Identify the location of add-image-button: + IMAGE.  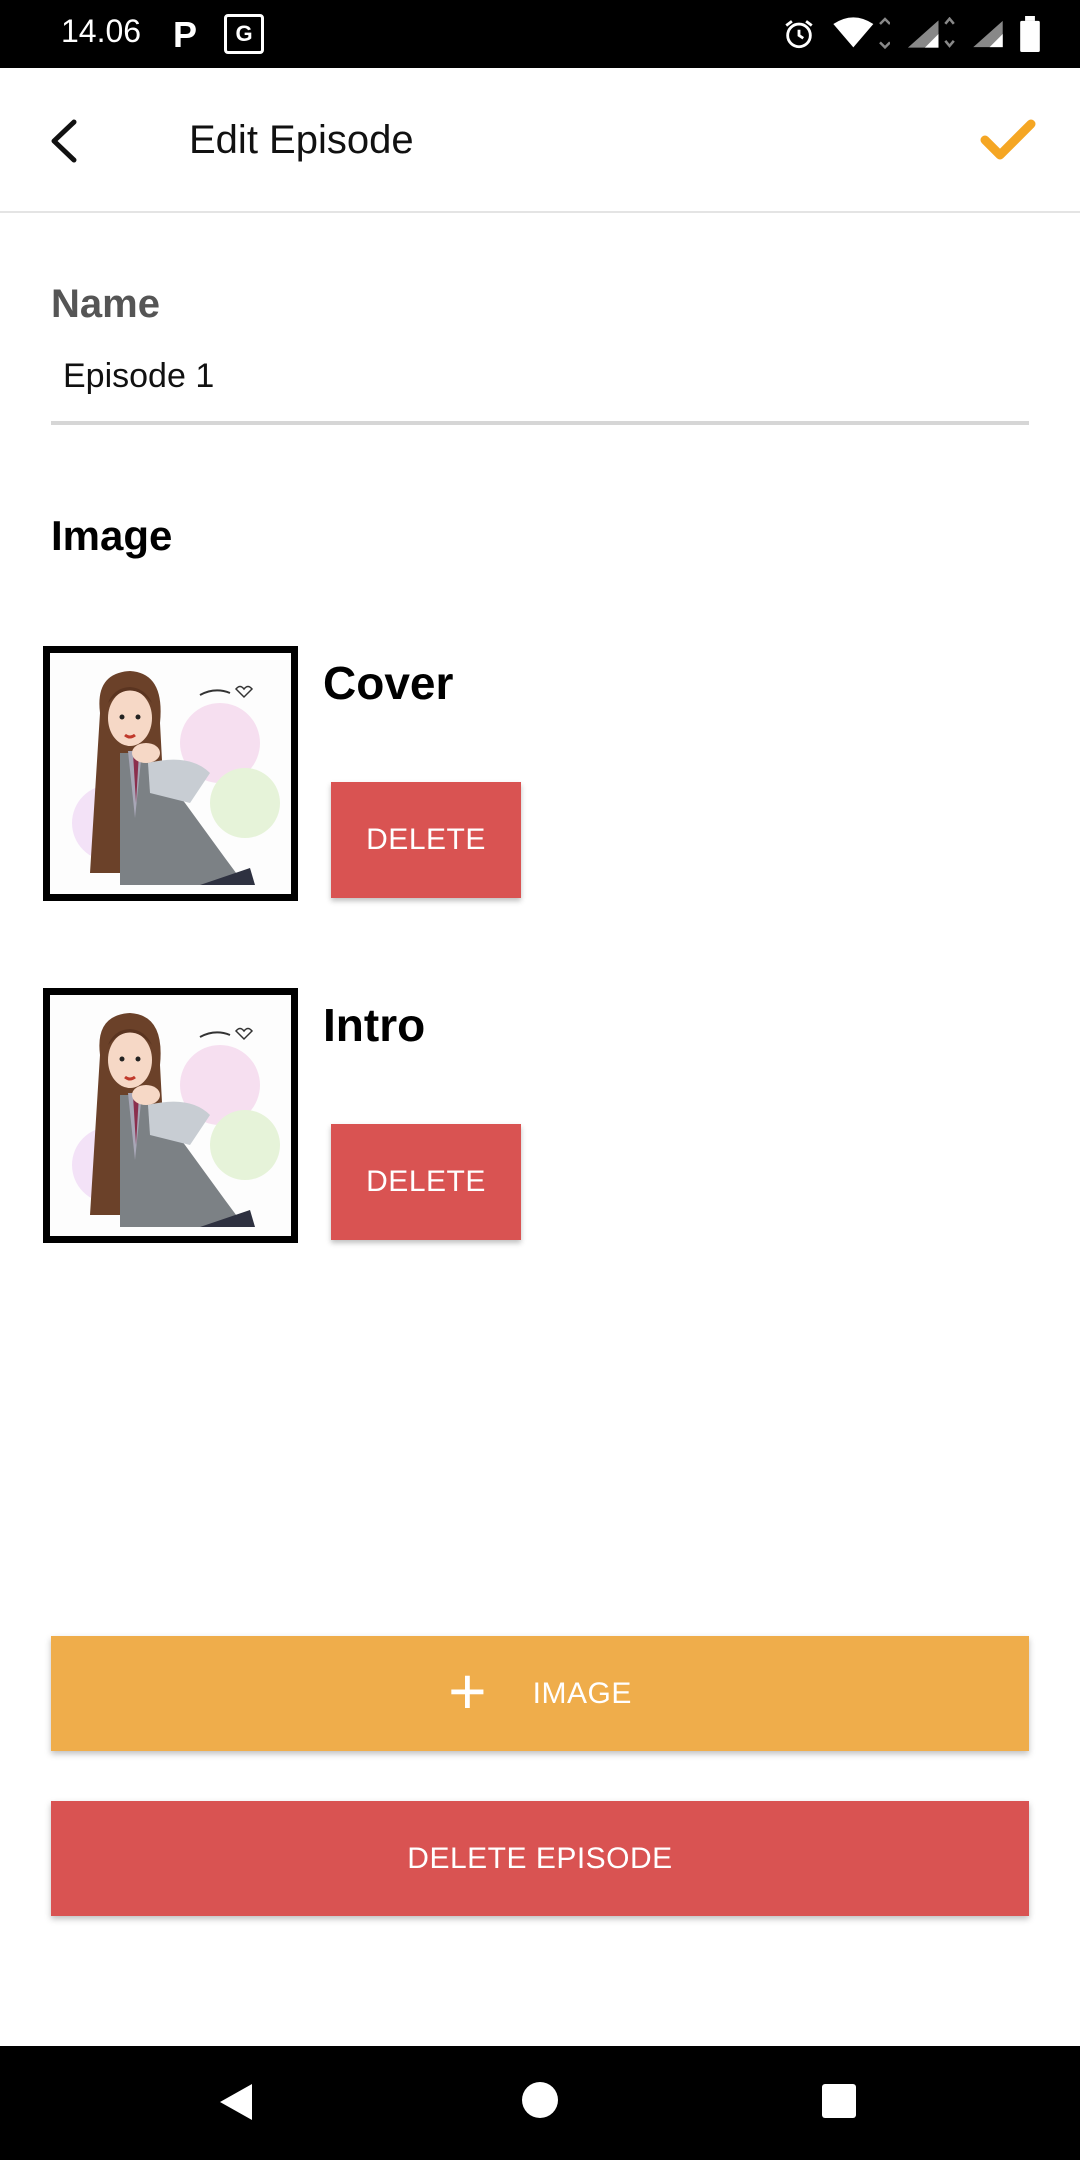
(540, 1693).